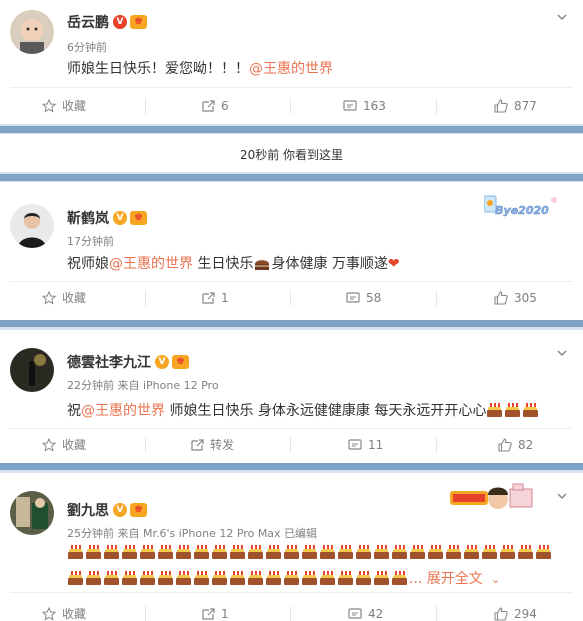  Describe the element at coordinates (199, 533) in the screenshot. I see `post-source: 来自 Mr.6's iPhone 12 Pro Max` at that location.